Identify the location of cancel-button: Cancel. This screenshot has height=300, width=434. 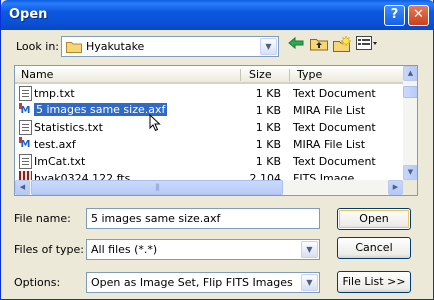
(374, 248).